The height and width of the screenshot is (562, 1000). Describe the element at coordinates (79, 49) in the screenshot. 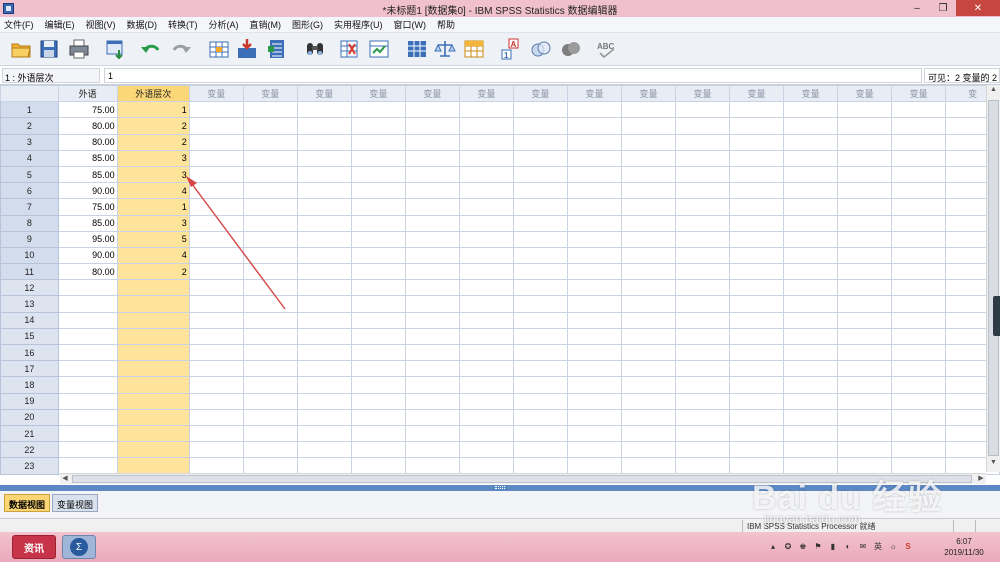

I see `print-icon` at that location.